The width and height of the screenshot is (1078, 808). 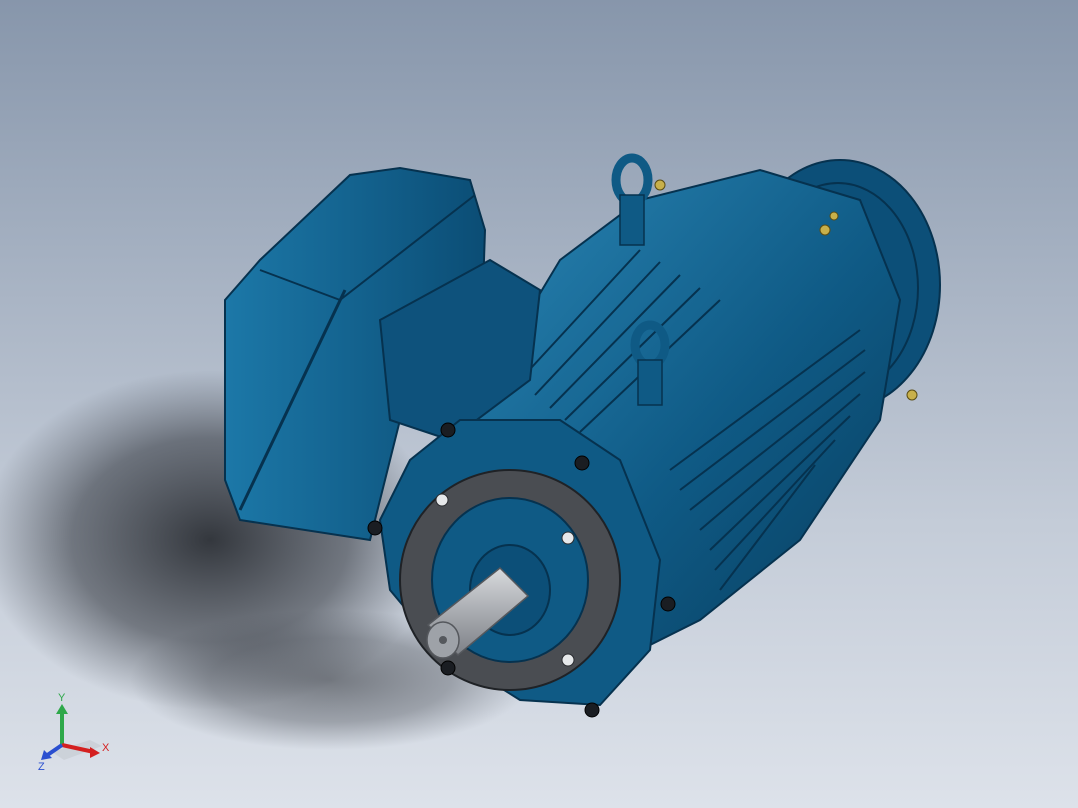 I want to click on triad-y-arrow, so click(x=62, y=709).